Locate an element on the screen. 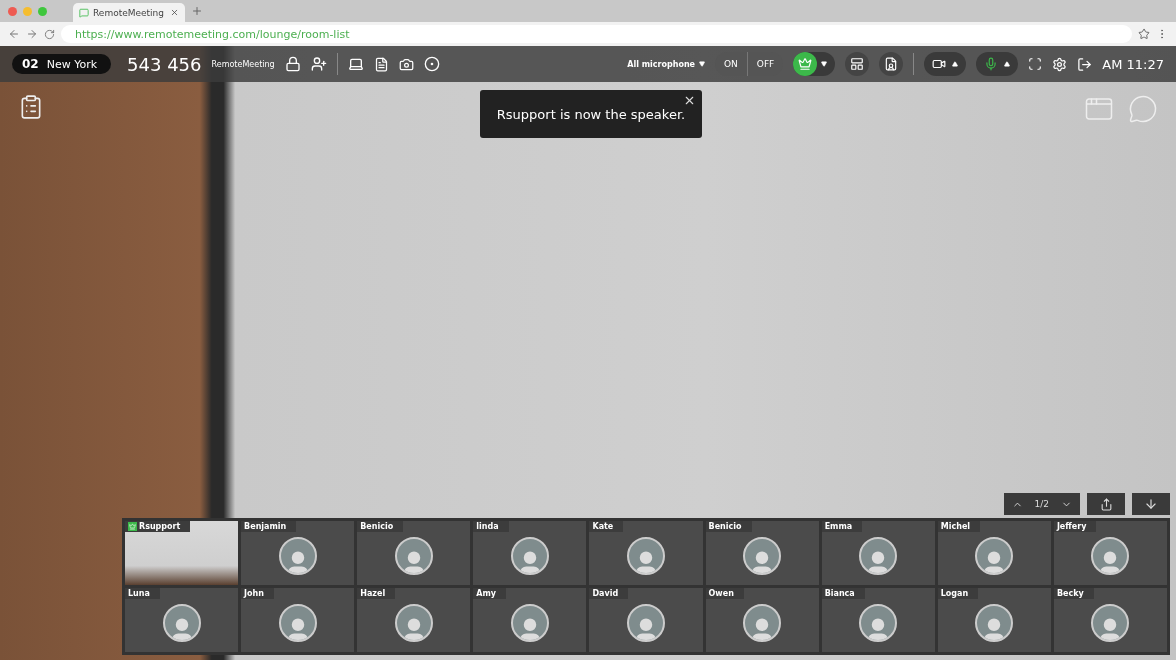 This screenshot has width=1176, height=660. video-button is located at coordinates (945, 64).